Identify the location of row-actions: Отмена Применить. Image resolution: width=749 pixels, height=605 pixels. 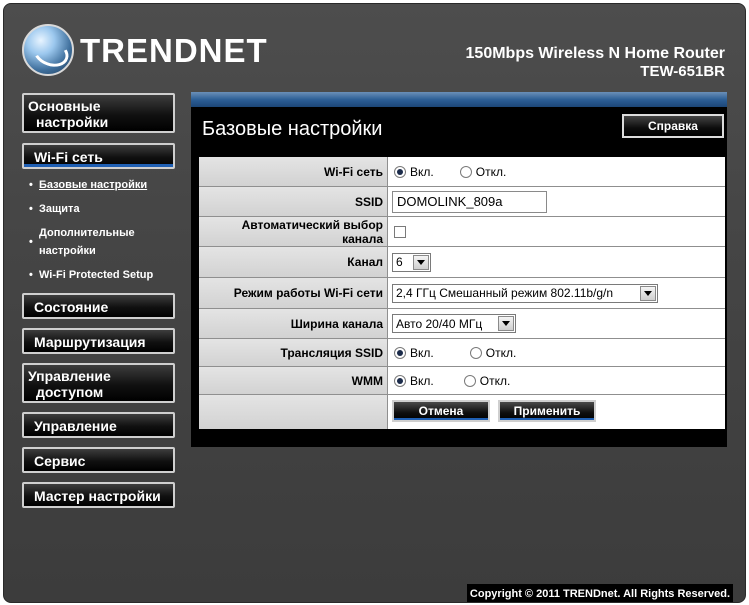
(462, 412).